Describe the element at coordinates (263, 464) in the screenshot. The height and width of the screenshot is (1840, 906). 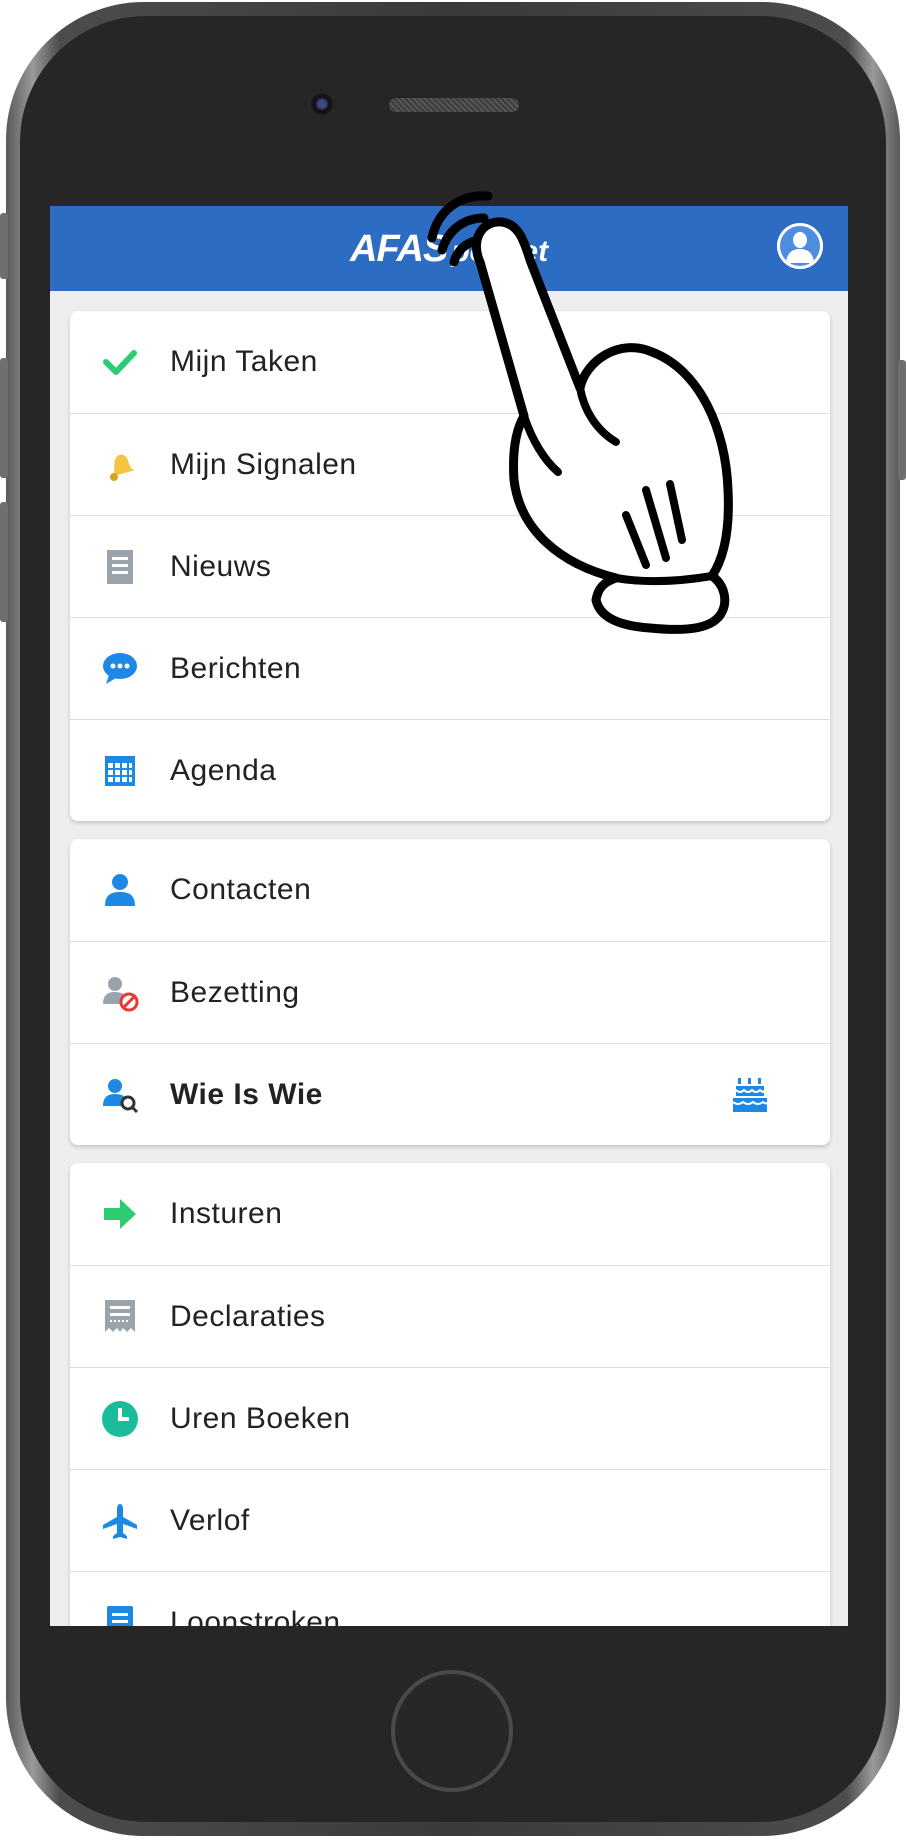
I see `menu-item-label: Mijn Signalen` at that location.